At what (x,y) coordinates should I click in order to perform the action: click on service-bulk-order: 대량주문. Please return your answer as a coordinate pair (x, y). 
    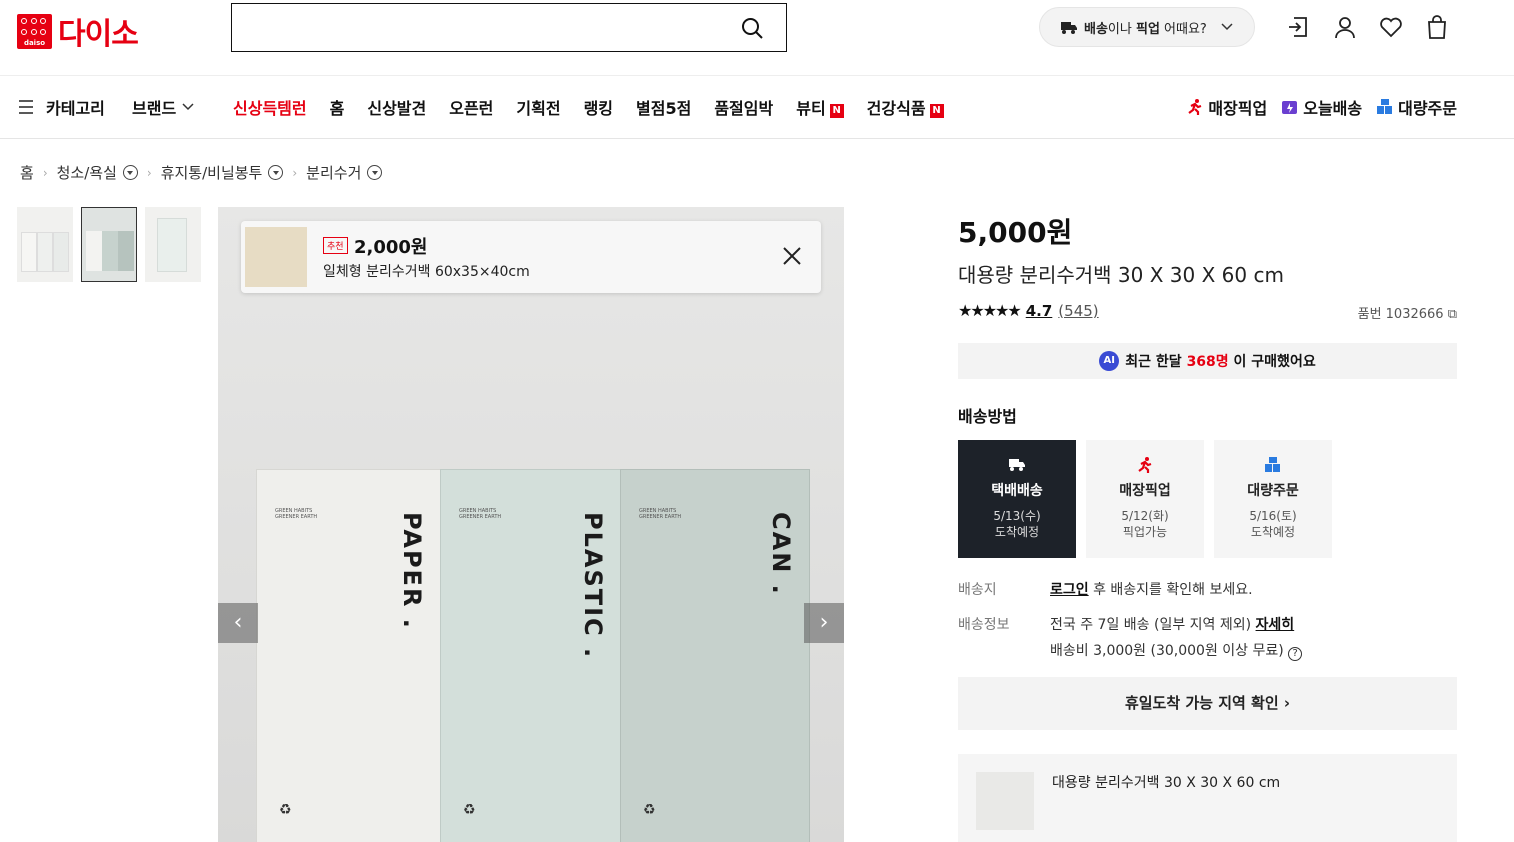
    Looking at the image, I should click on (1416, 107).